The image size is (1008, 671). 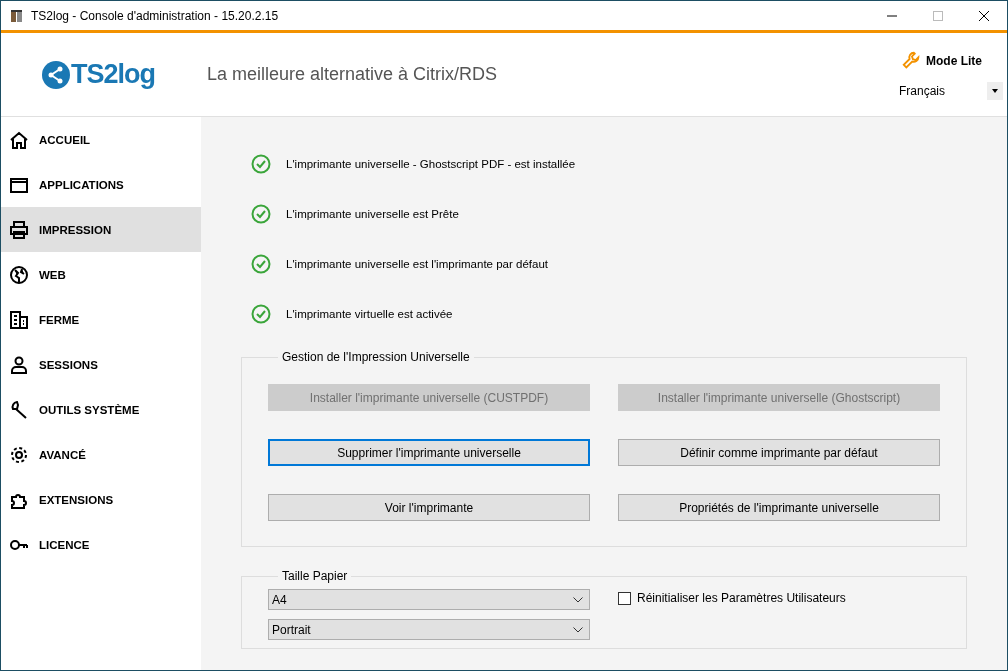 What do you see at coordinates (372, 214) in the screenshot?
I see `status-text: L'imprimante universelle est Prête` at bounding box center [372, 214].